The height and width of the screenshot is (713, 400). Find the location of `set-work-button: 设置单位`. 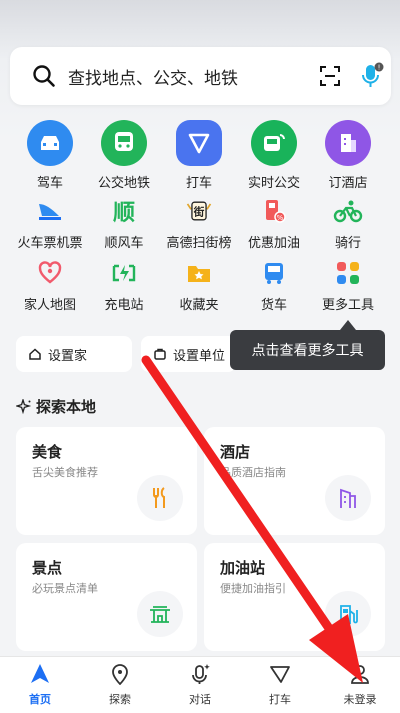

set-work-button: 设置单位 is located at coordinates (188, 354).